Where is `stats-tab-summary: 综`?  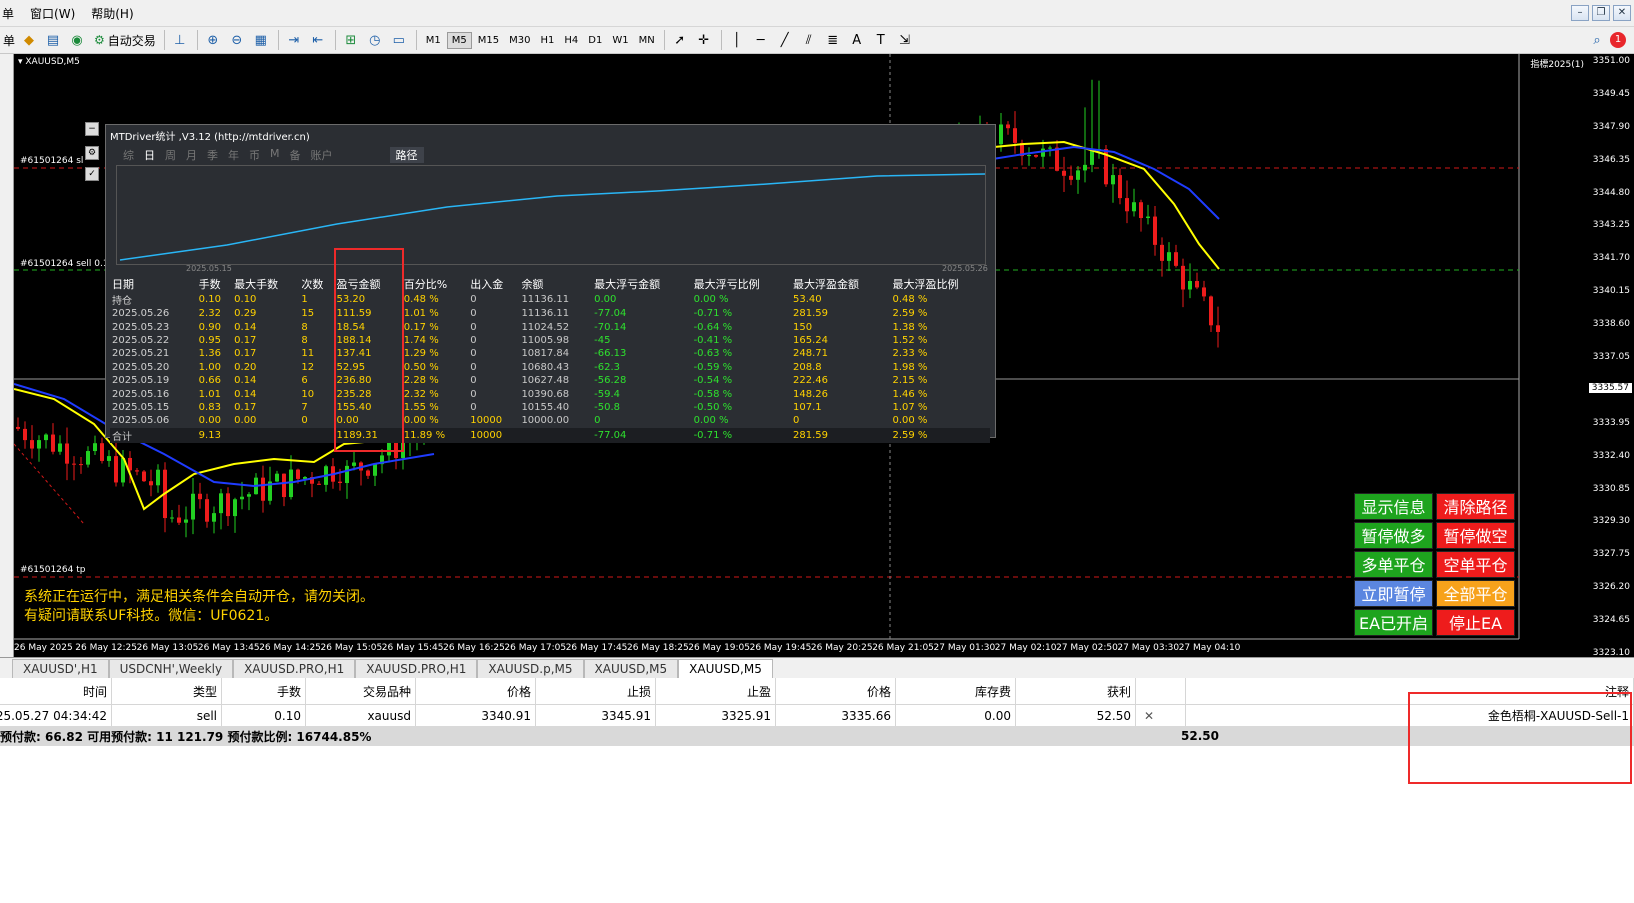
stats-tab-summary: 综 is located at coordinates (128, 155).